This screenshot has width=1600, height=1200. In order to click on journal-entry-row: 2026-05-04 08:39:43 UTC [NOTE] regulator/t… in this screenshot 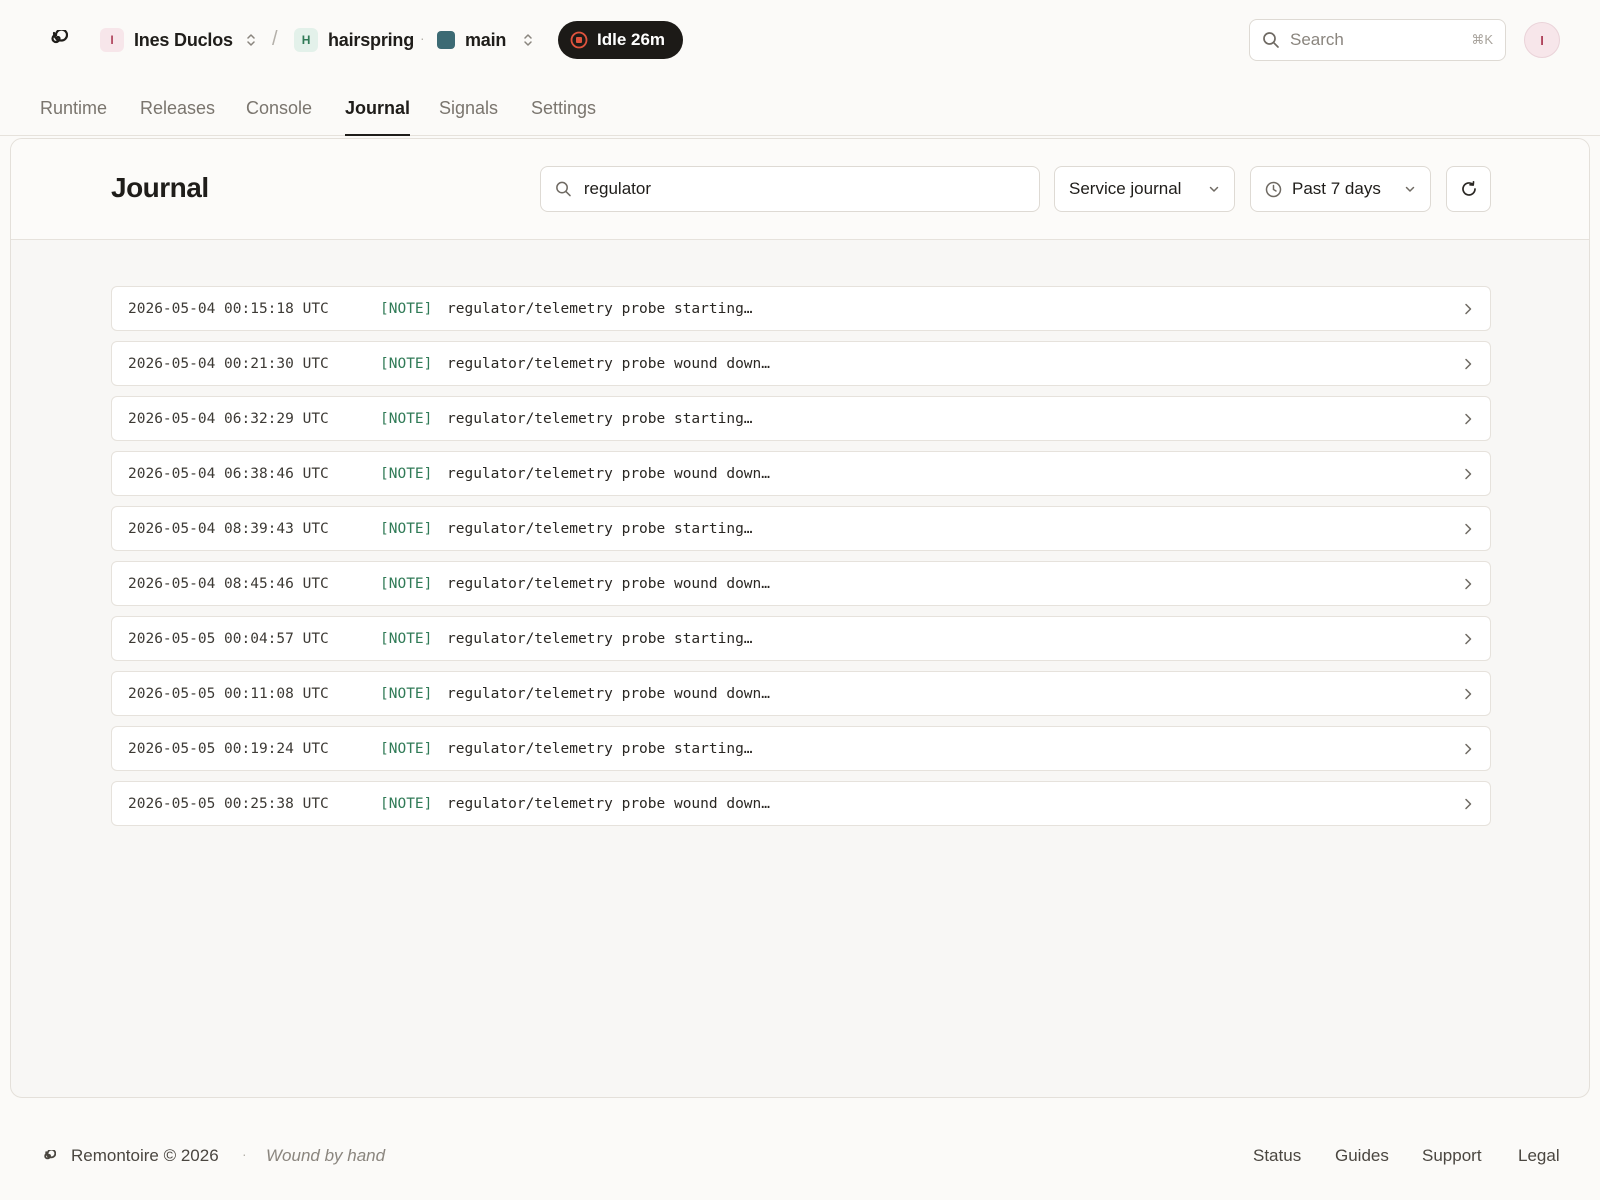, I will do `click(801, 528)`.